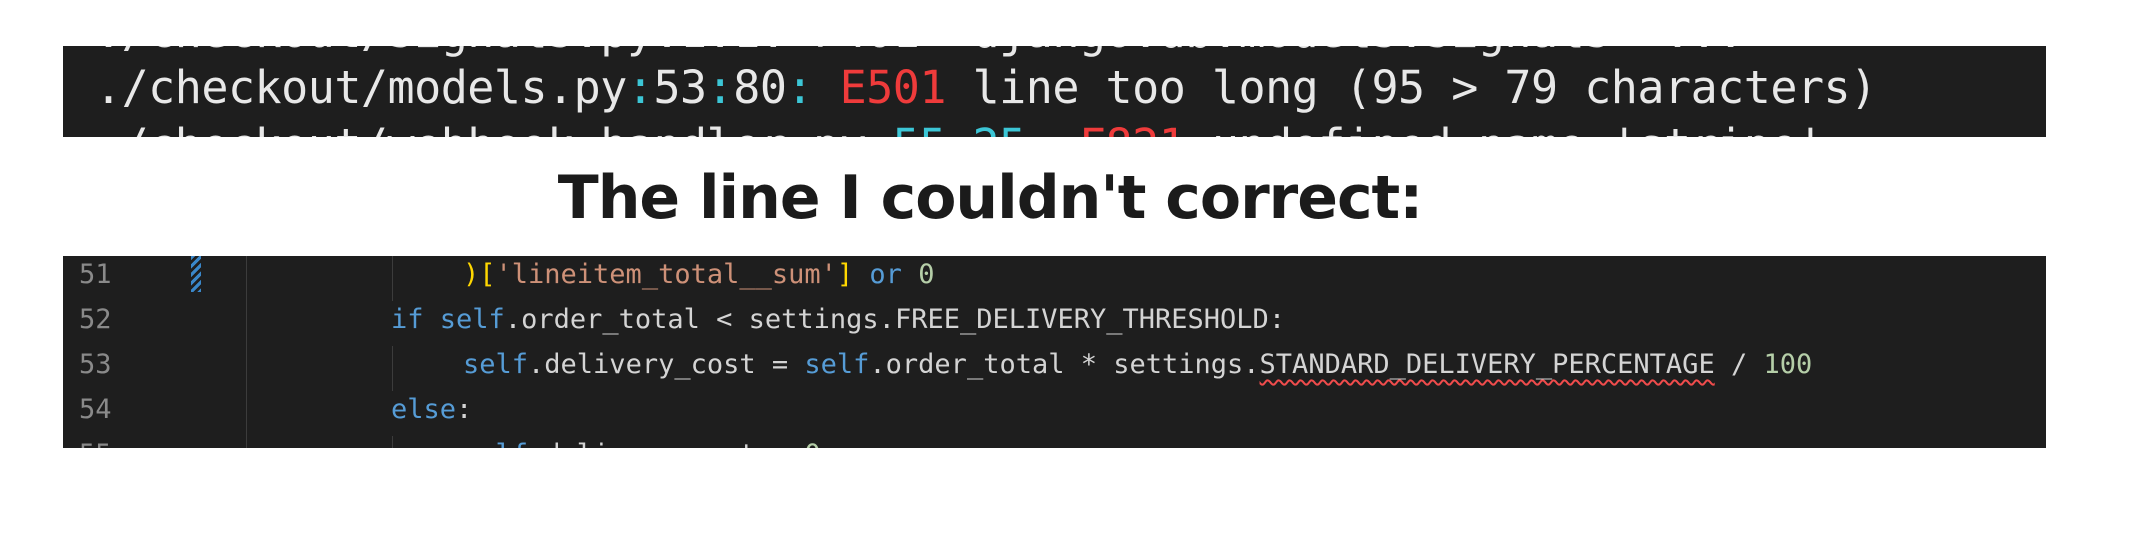 This screenshot has height=536, width=2140. Describe the element at coordinates (1054, 440) in the screenshot. I see `code-line: 55 self.delivery_cost = 0` at that location.